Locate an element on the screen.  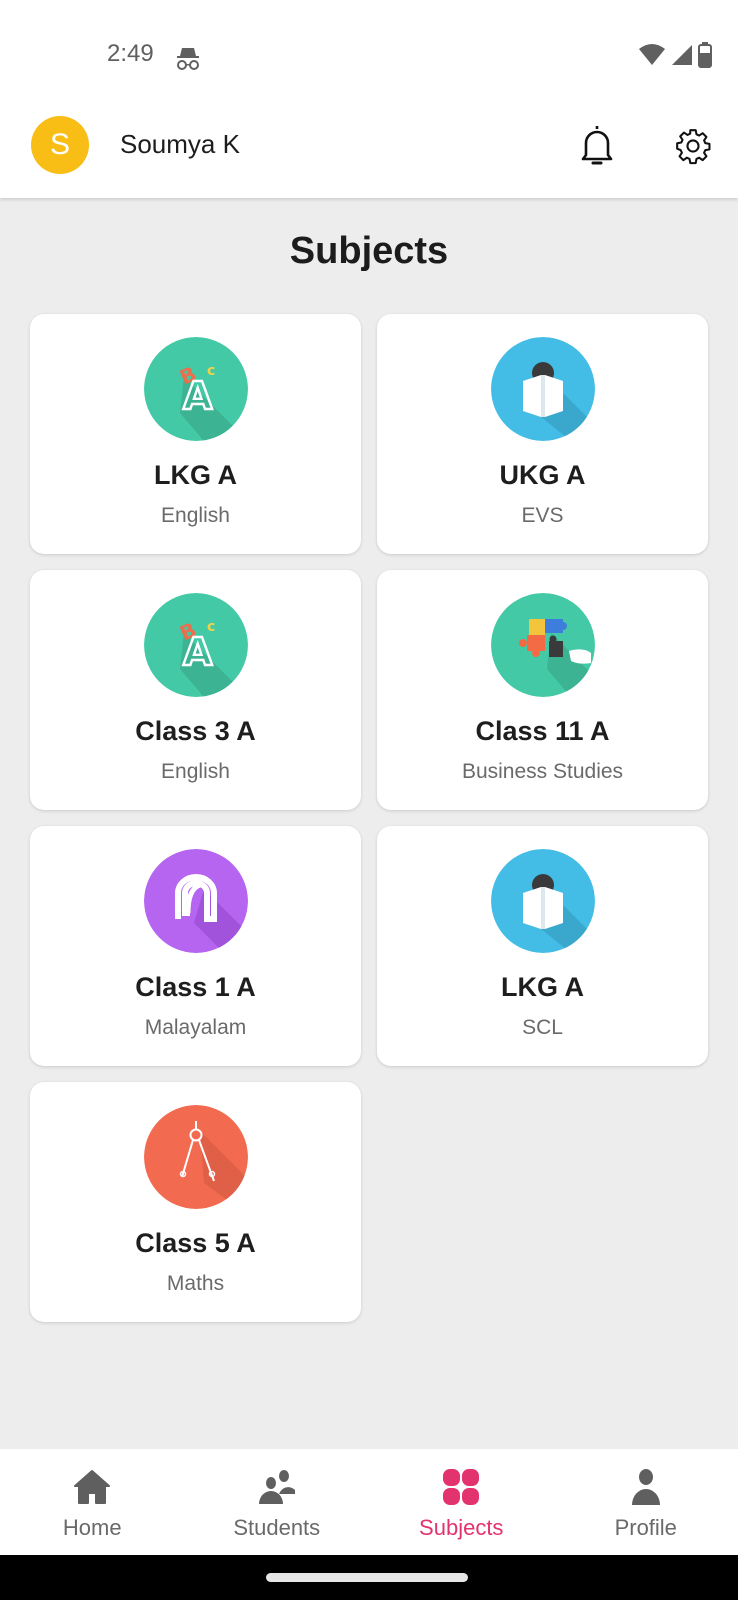
card-class: Class 3 A is located at coordinates (195, 731).